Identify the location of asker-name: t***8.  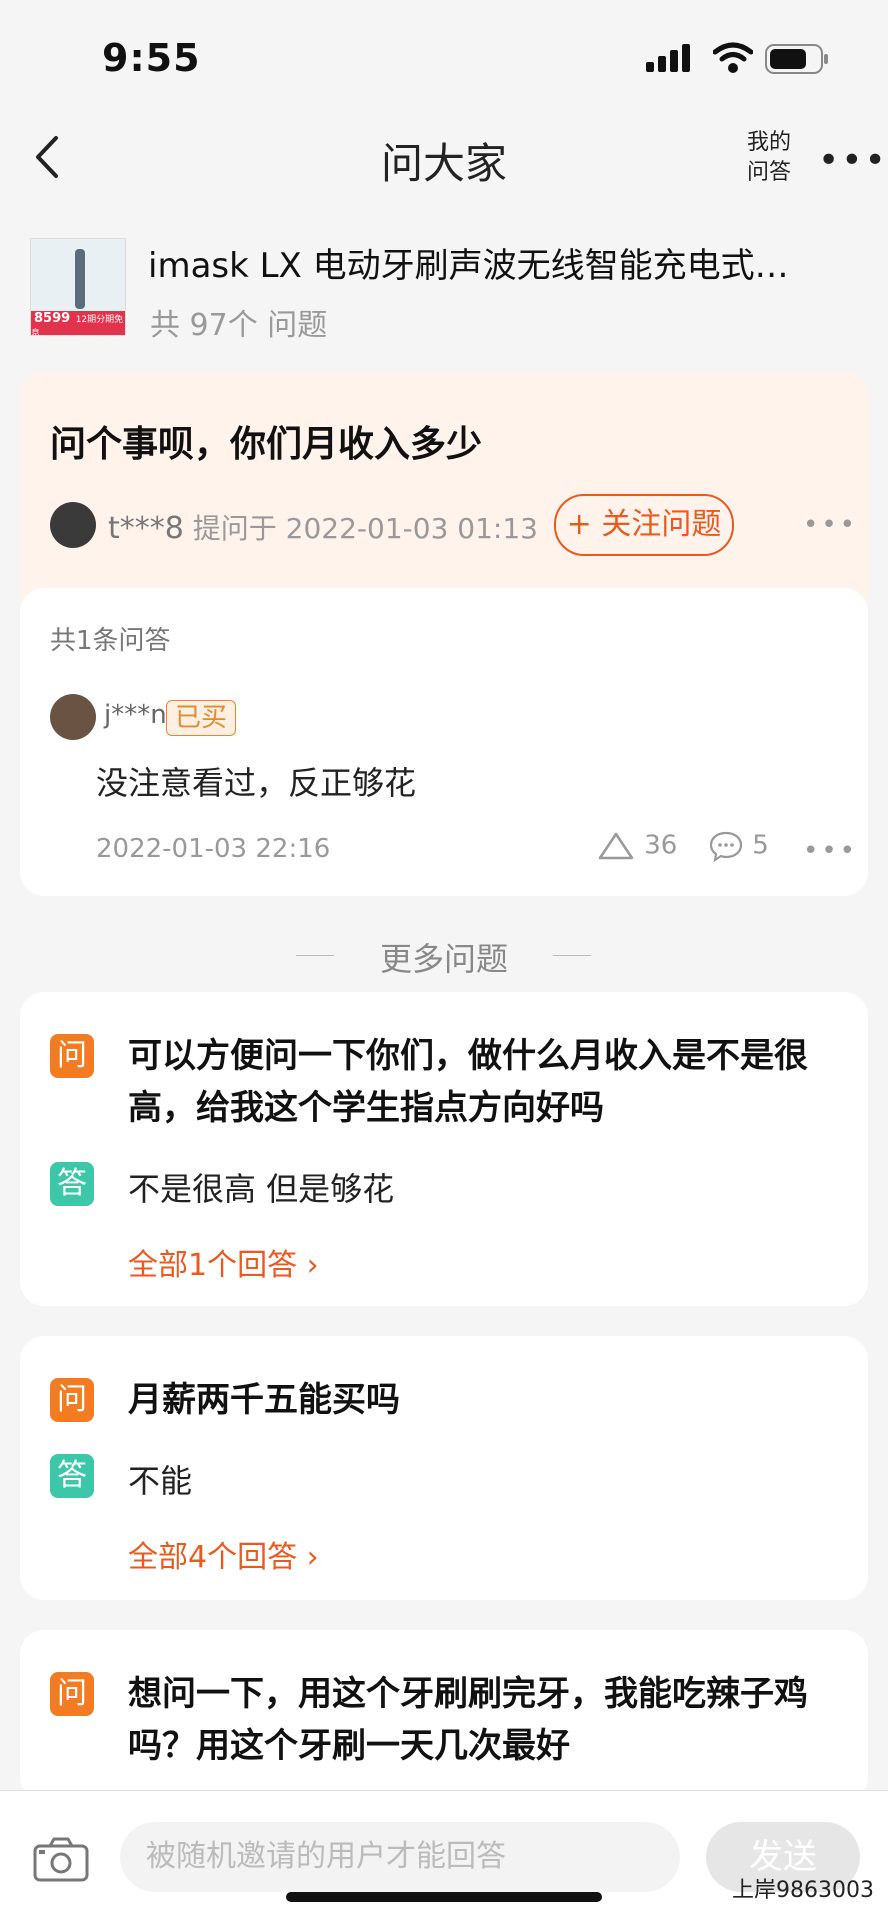
(146, 528).